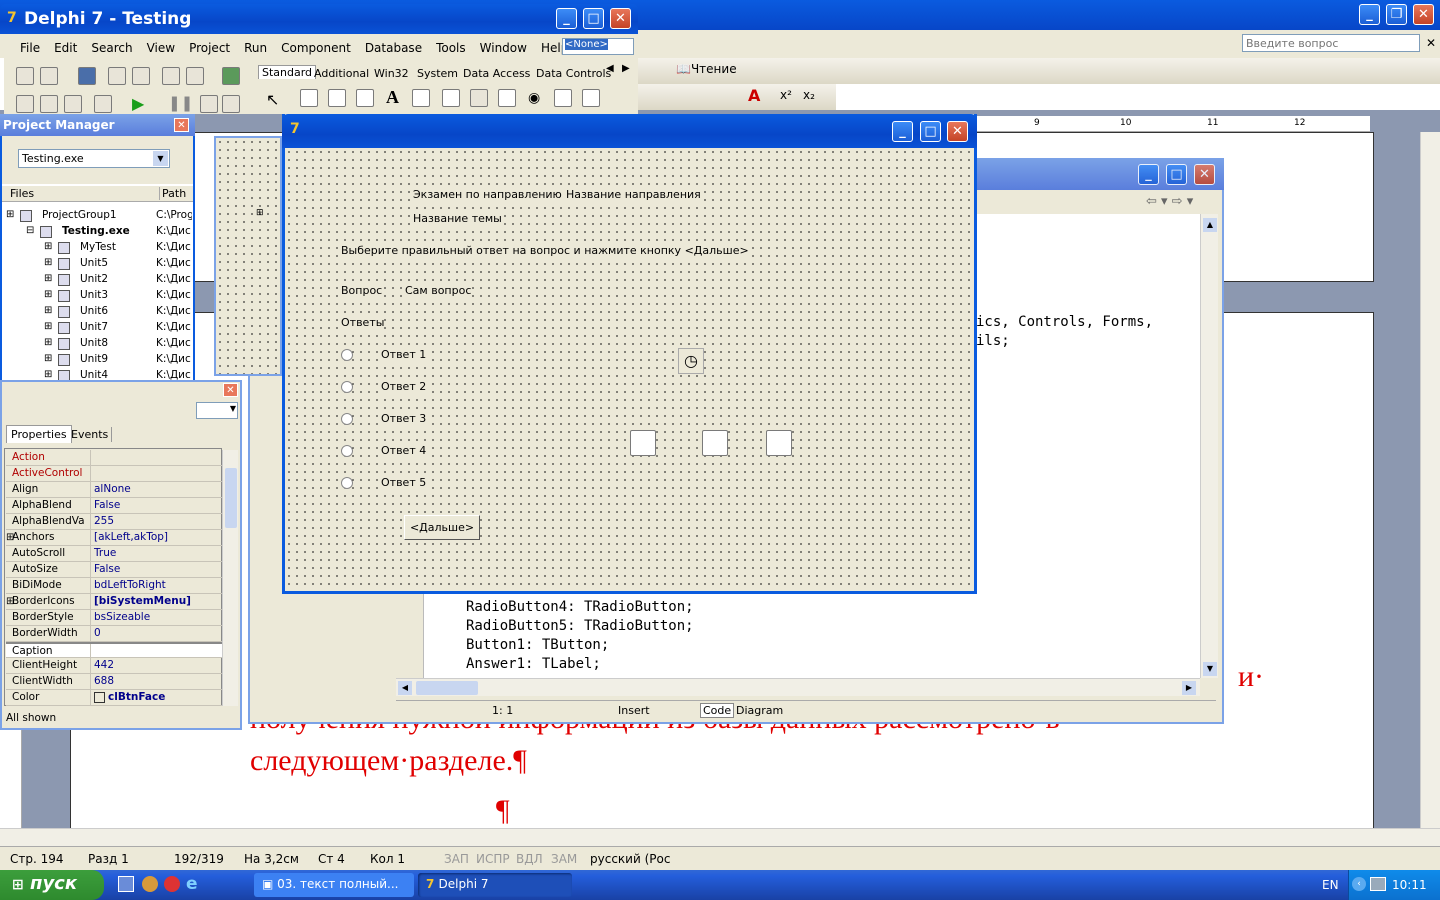 This screenshot has width=1440, height=900. I want to click on tab-data-controls: Data Controls, so click(573, 73).